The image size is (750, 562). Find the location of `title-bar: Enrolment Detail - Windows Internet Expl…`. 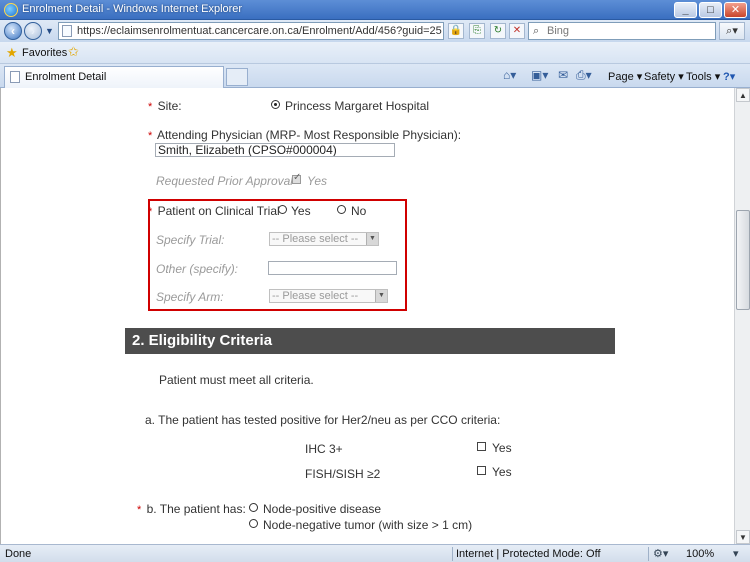

title-bar: Enrolment Detail - Windows Internet Expl… is located at coordinates (375, 10).